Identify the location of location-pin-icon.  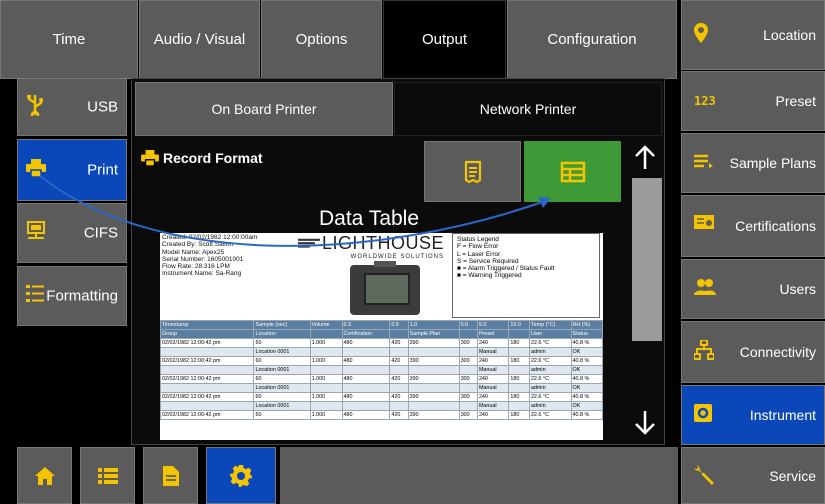
(701, 35).